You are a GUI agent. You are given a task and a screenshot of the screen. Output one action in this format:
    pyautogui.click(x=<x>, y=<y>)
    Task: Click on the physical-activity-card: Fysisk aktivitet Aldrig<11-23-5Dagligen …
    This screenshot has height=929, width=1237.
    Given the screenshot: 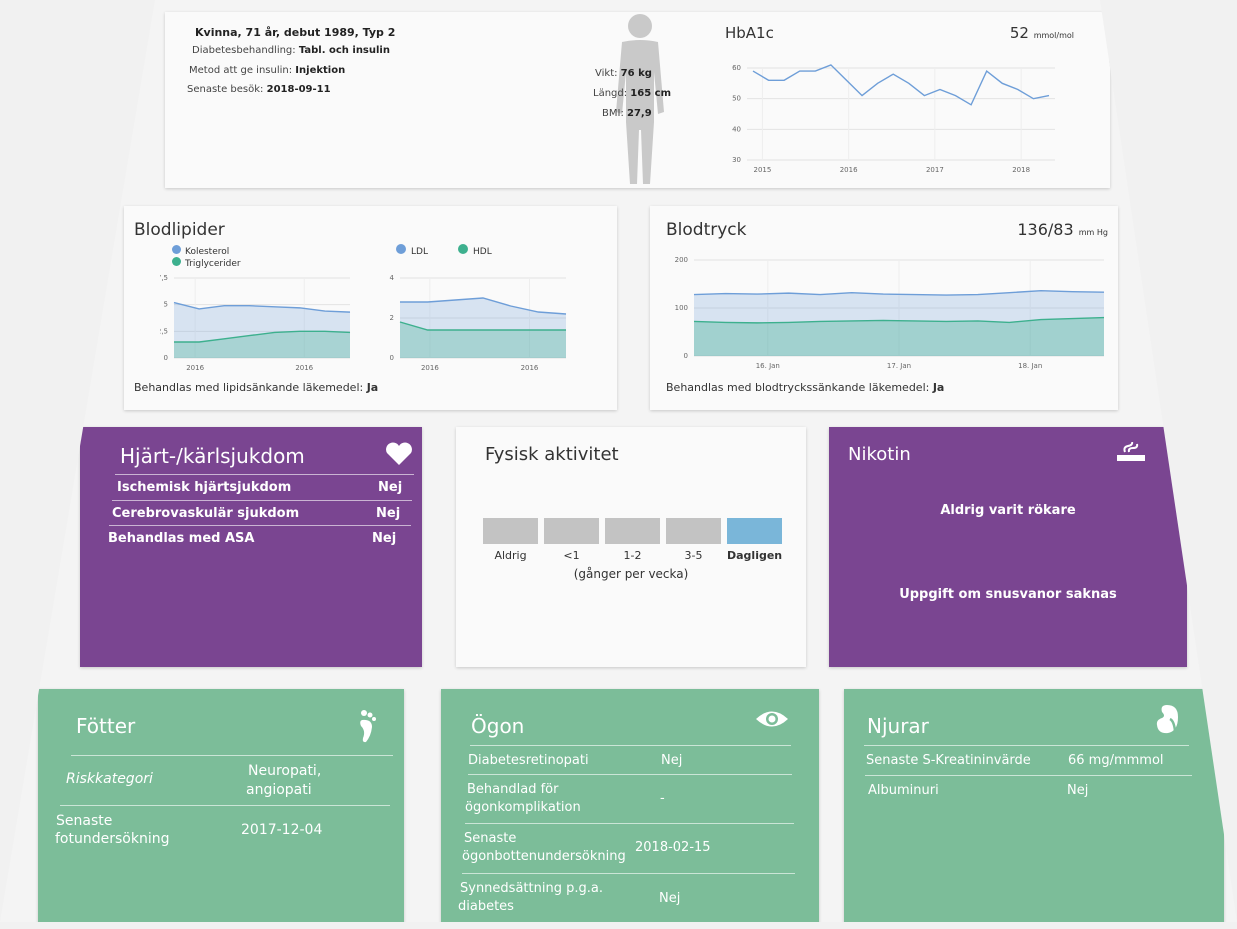 What is the action you would take?
    pyautogui.click(x=631, y=547)
    